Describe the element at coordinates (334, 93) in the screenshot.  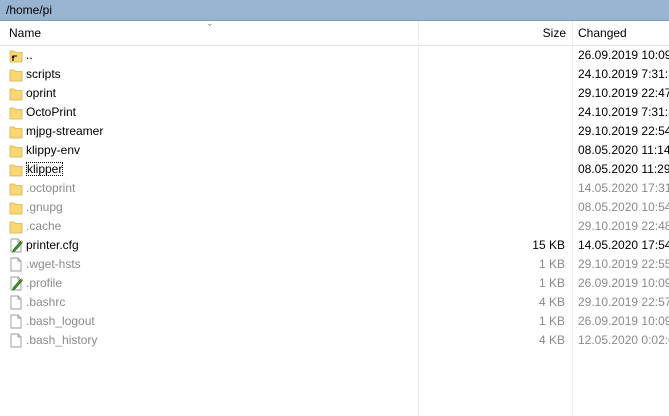
I see `file-row: oprint 29.10.2019 22:47:5` at that location.